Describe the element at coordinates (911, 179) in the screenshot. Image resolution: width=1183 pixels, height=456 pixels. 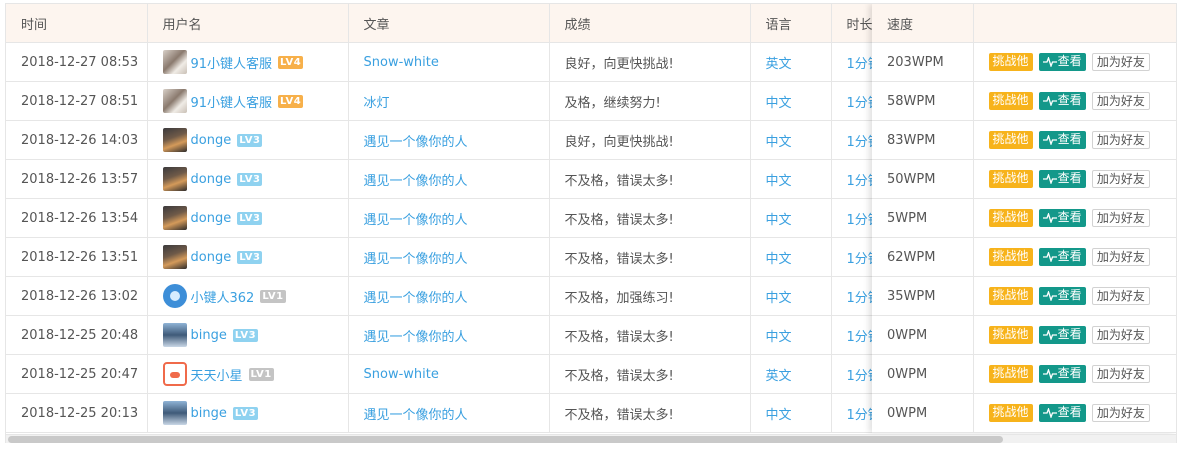
I see `speed-text: 50WPM` at that location.